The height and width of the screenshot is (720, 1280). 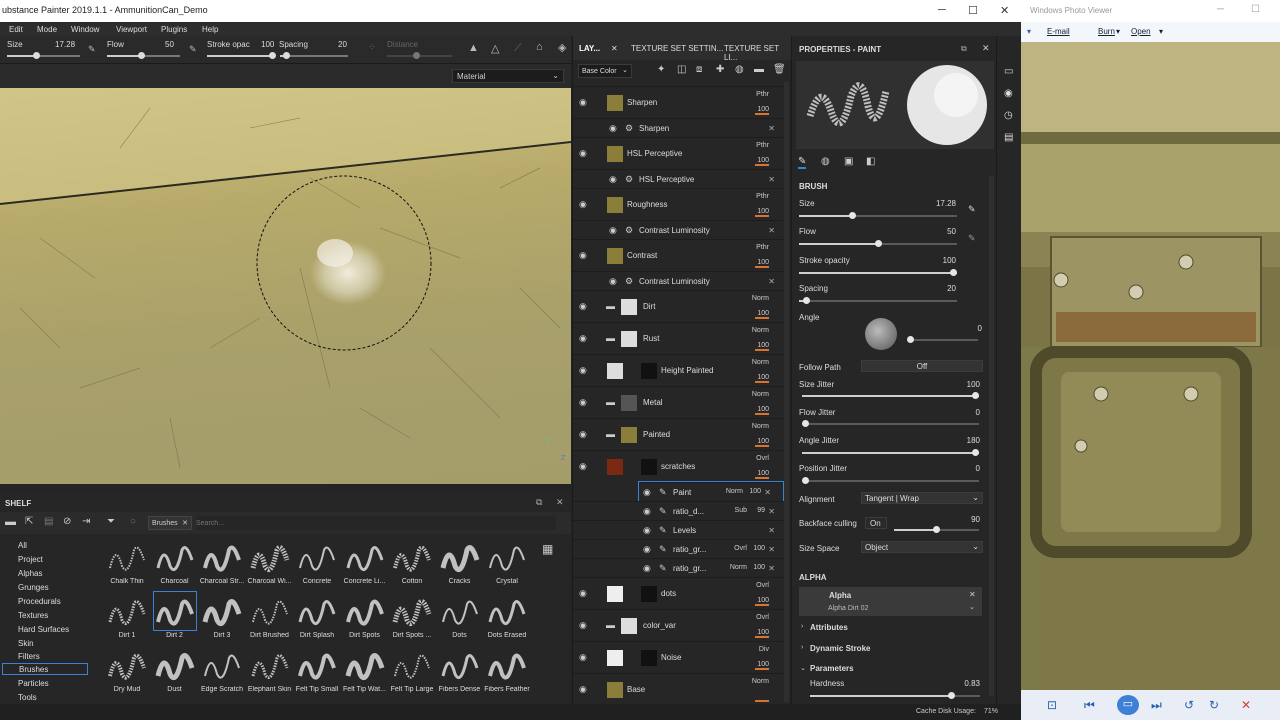 What do you see at coordinates (762, 458) in the screenshot?
I see `blend-mode-dropdown: Ovrl` at bounding box center [762, 458].